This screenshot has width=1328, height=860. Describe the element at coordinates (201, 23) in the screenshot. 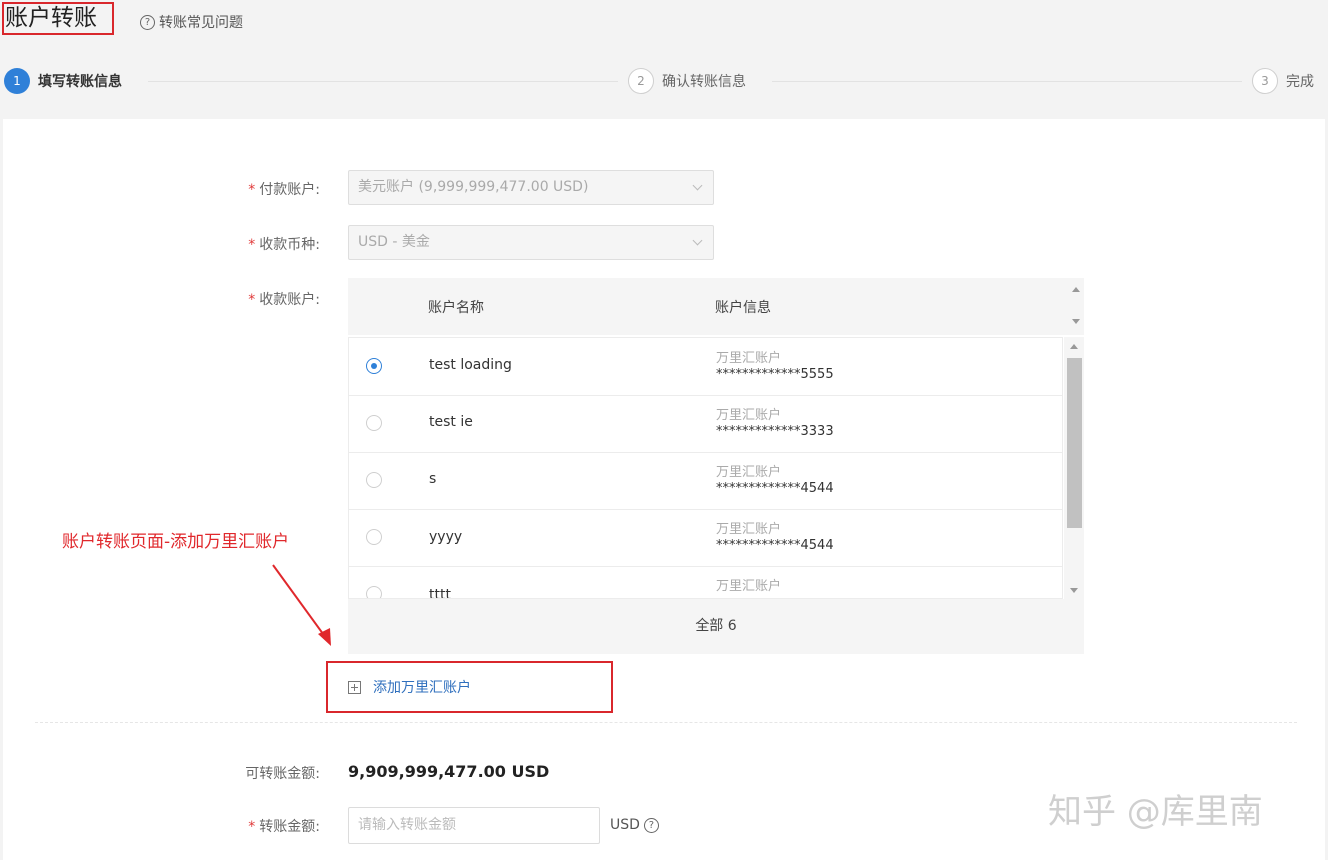

I see `faq-label: 转账常见问题` at that location.